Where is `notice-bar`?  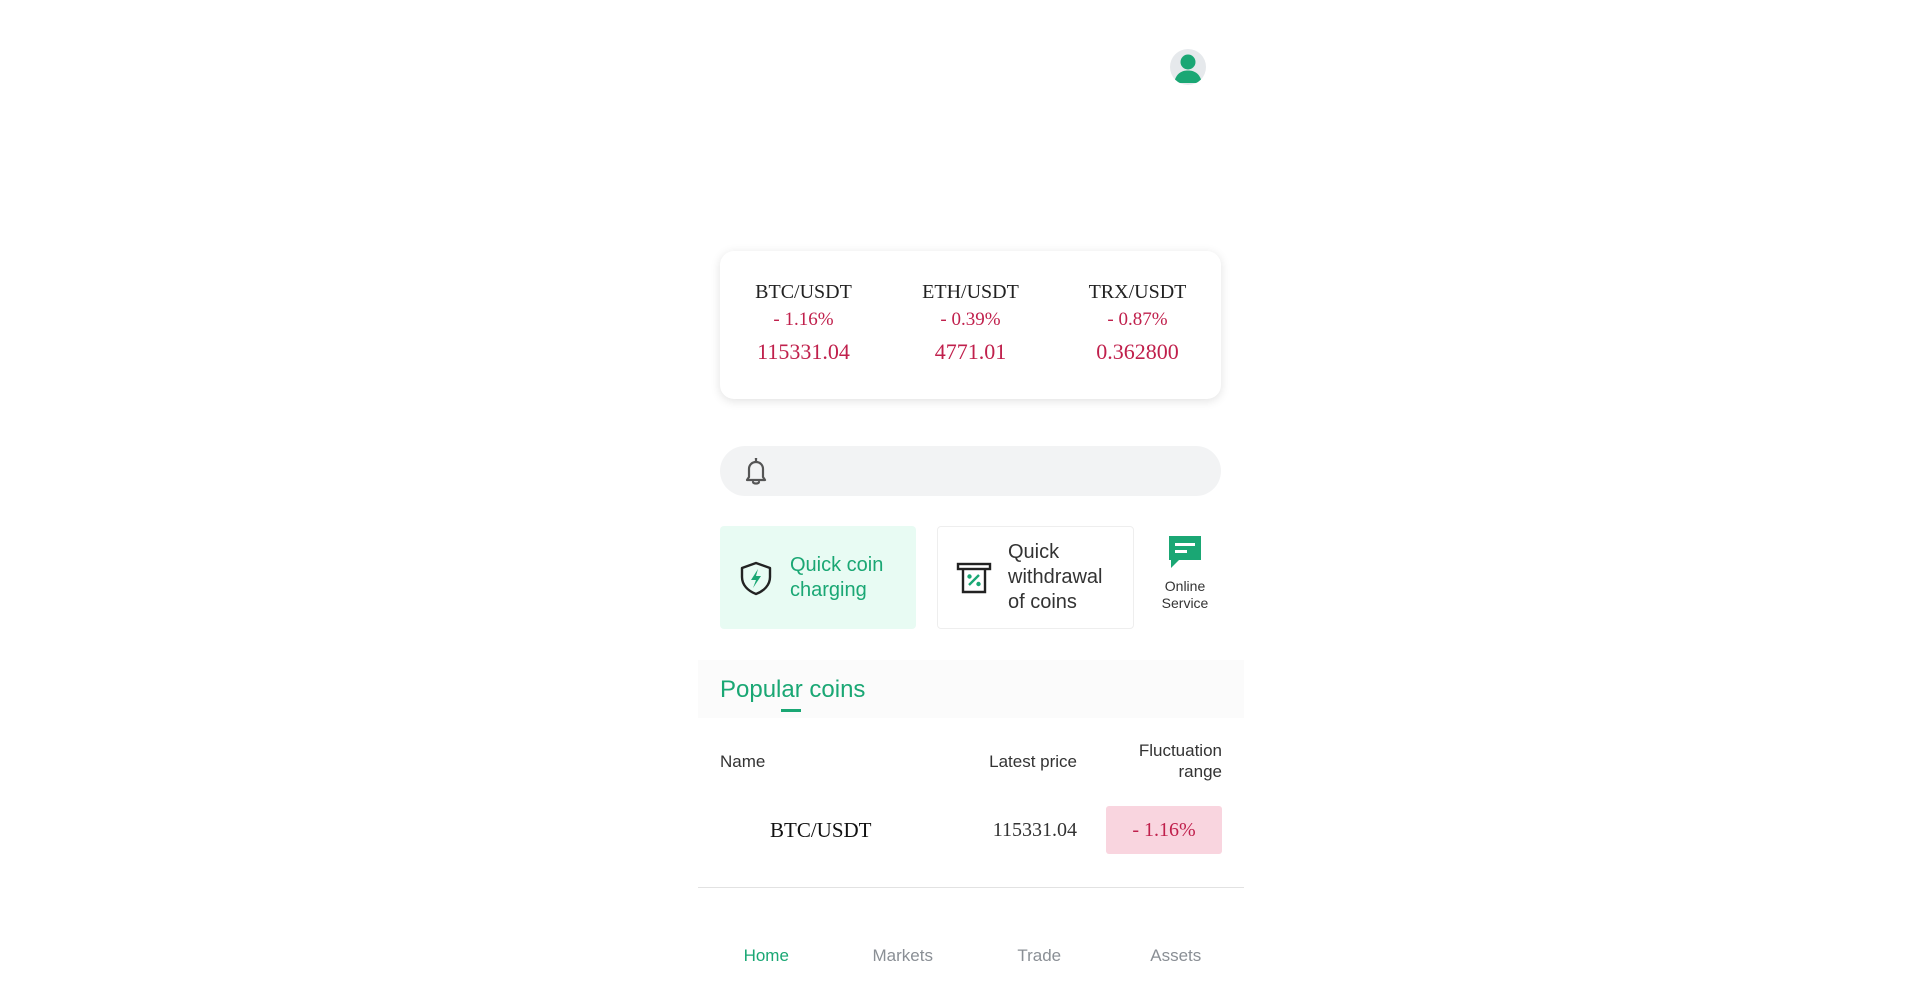 notice-bar is located at coordinates (970, 471).